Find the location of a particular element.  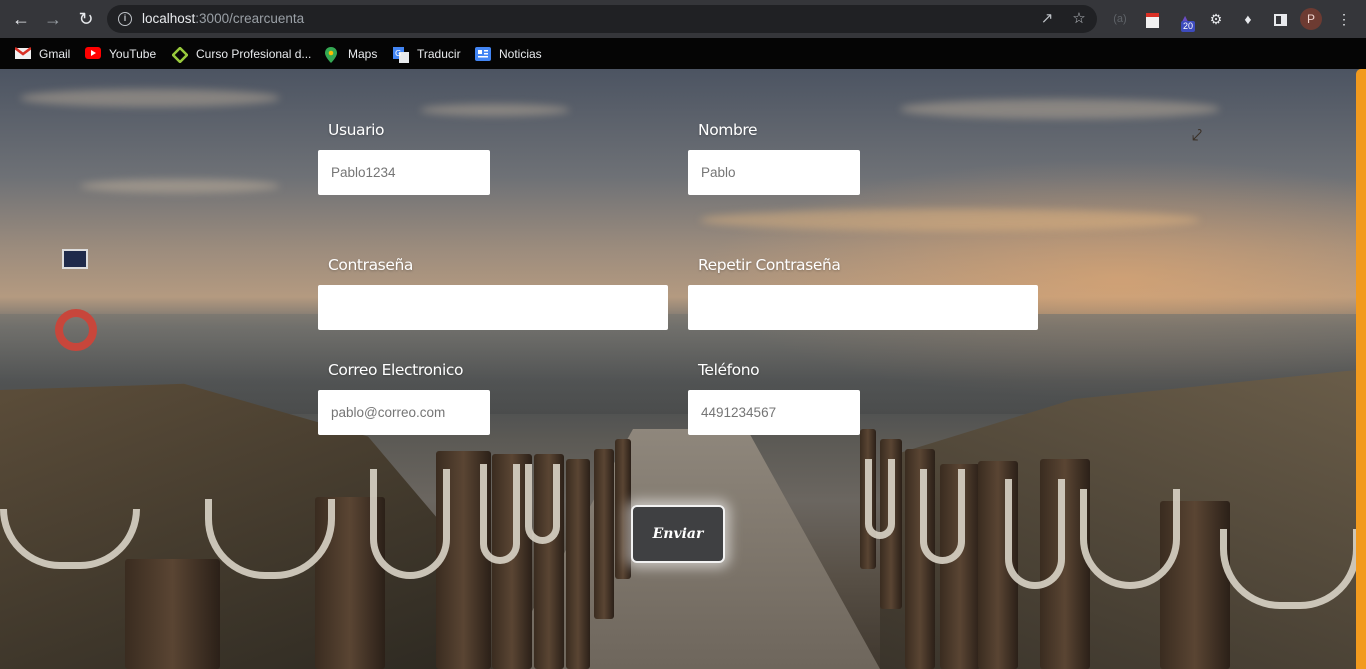

news-icon is located at coordinates (483, 53).